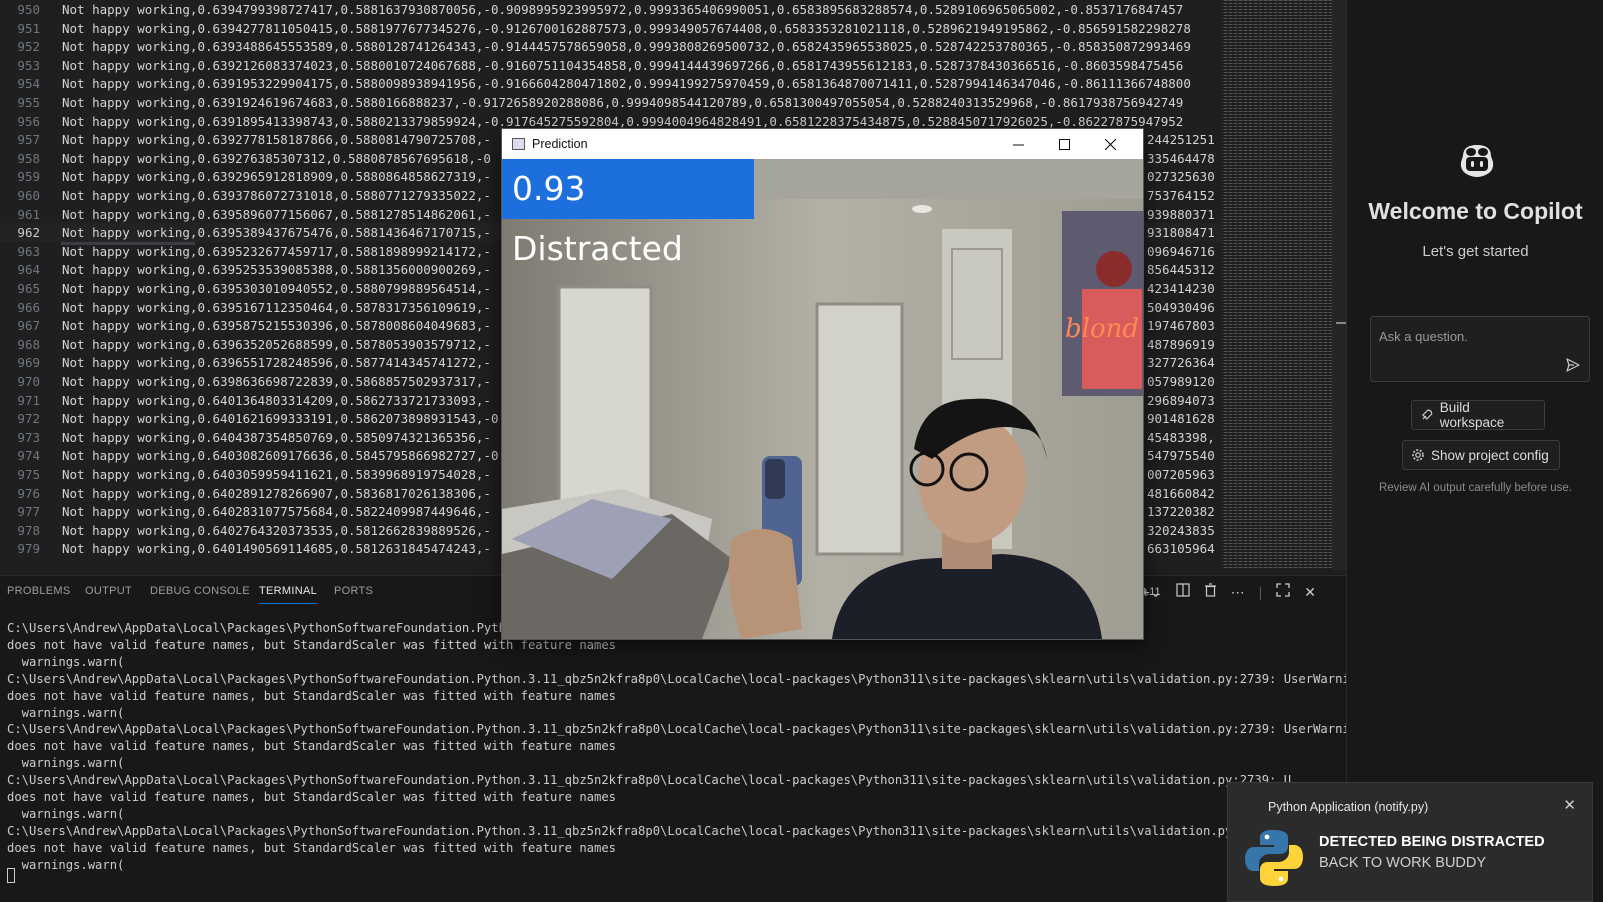  Describe the element at coordinates (1181, 437) in the screenshot. I see `line-text-fragment: 45483398,` at that location.